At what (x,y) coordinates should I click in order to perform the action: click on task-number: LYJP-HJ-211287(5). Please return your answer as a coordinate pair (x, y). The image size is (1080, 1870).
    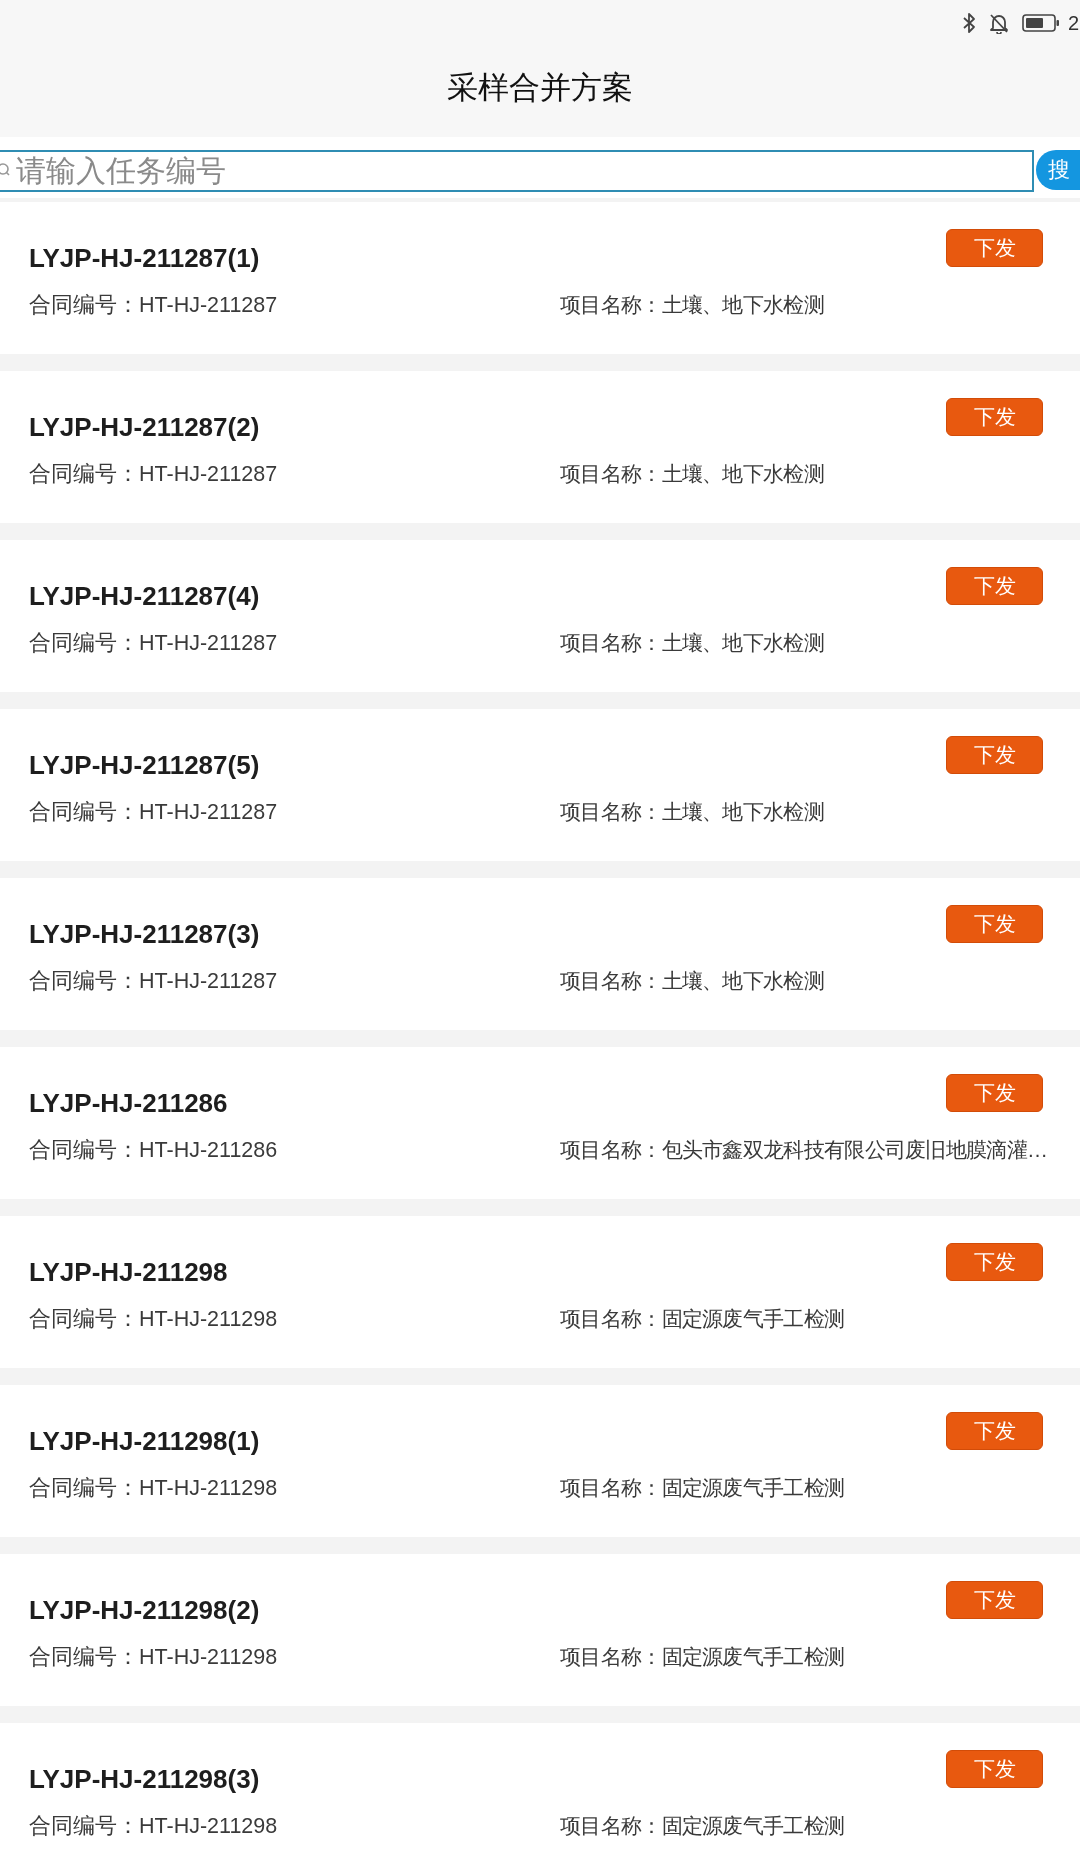
    Looking at the image, I should click on (144, 765).